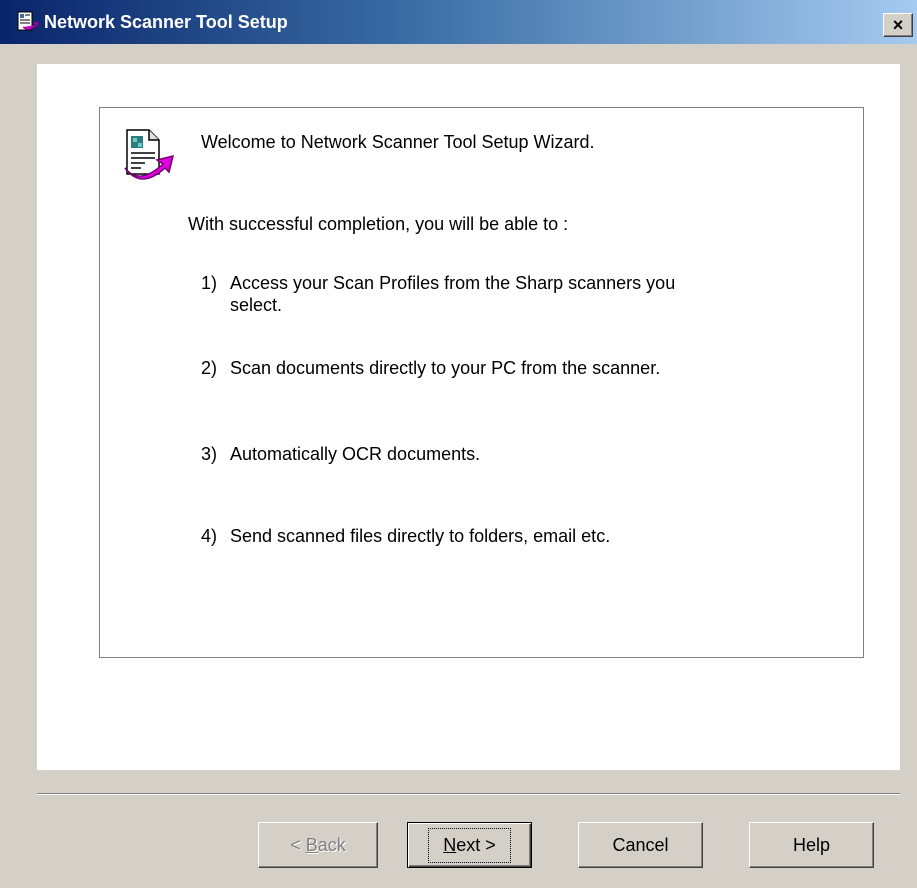 Image resolution: width=917 pixels, height=888 pixels. I want to click on back-button: < Back, so click(318, 845).